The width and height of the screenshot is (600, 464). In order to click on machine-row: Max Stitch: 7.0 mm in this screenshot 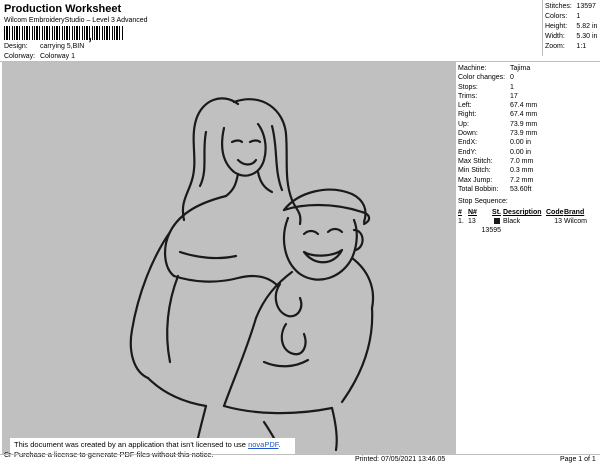, I will do `click(529, 161)`.